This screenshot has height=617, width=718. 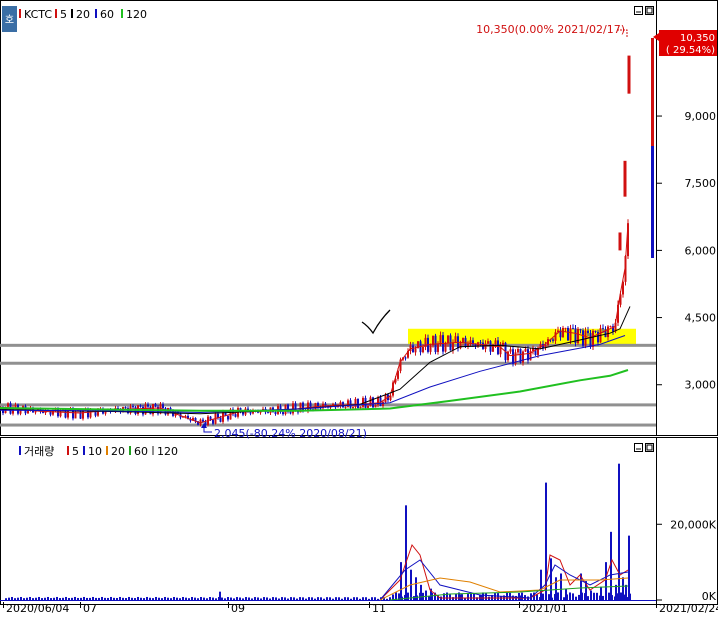 I want to click on symbol-label: KCTC, so click(x=38, y=14).